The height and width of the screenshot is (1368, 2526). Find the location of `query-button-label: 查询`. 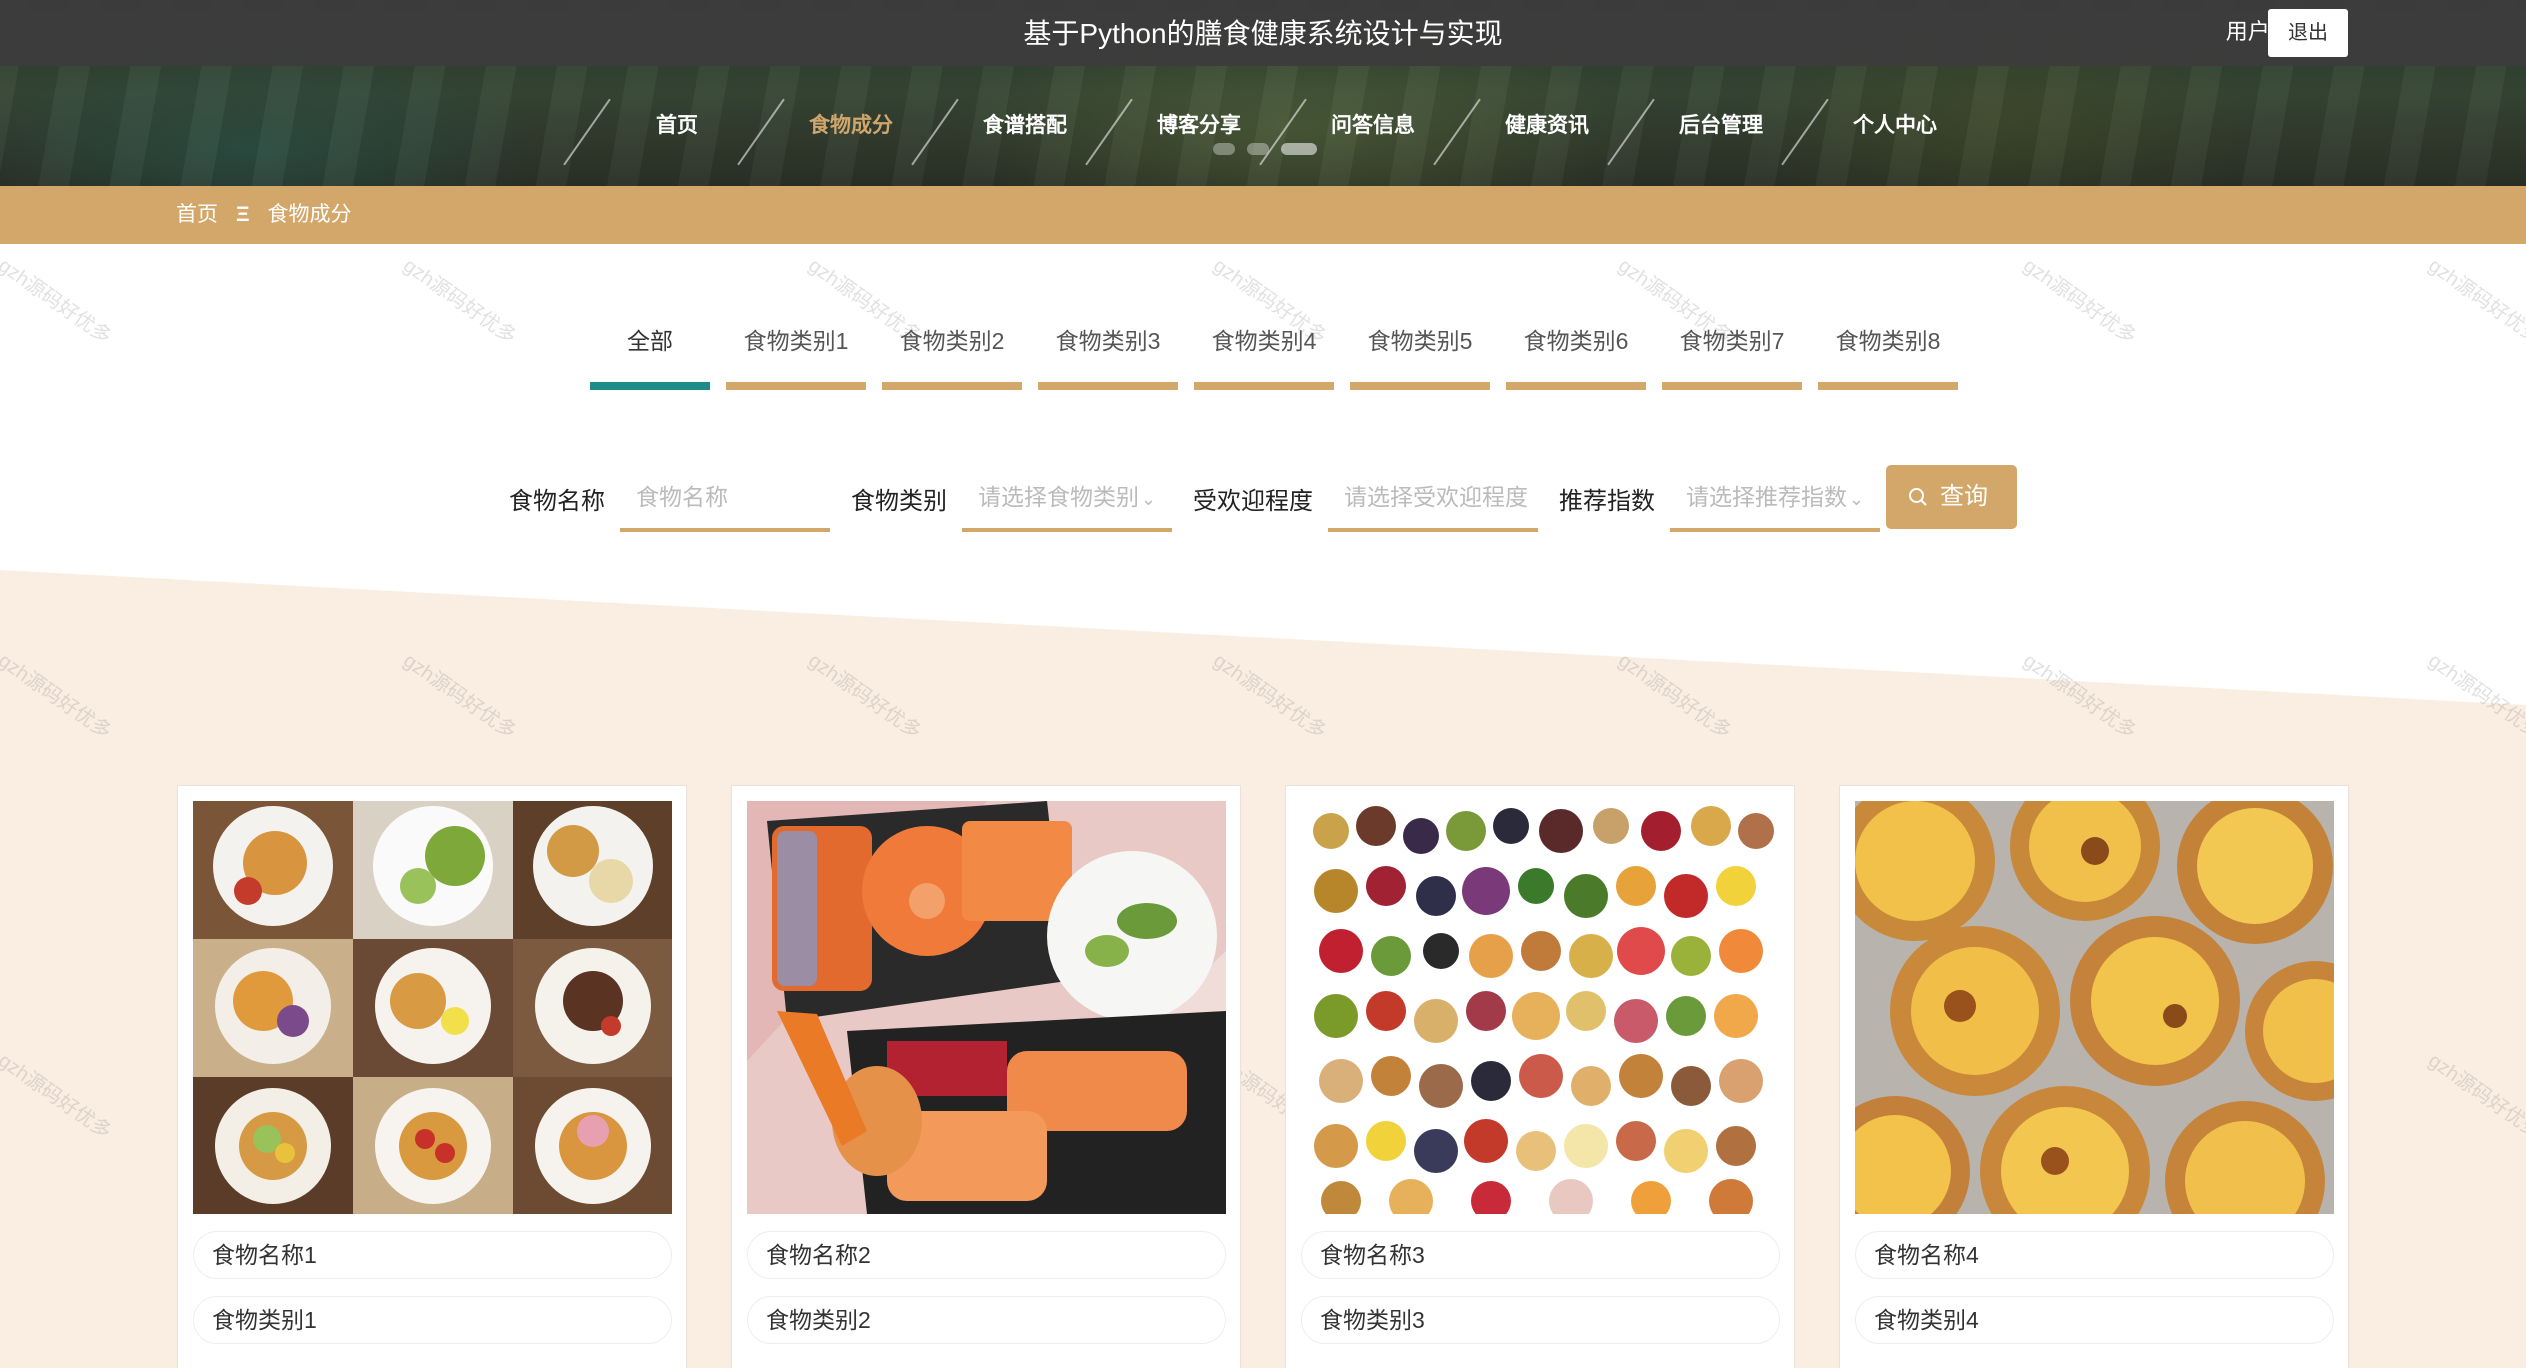

query-button-label: 查询 is located at coordinates (1964, 496).